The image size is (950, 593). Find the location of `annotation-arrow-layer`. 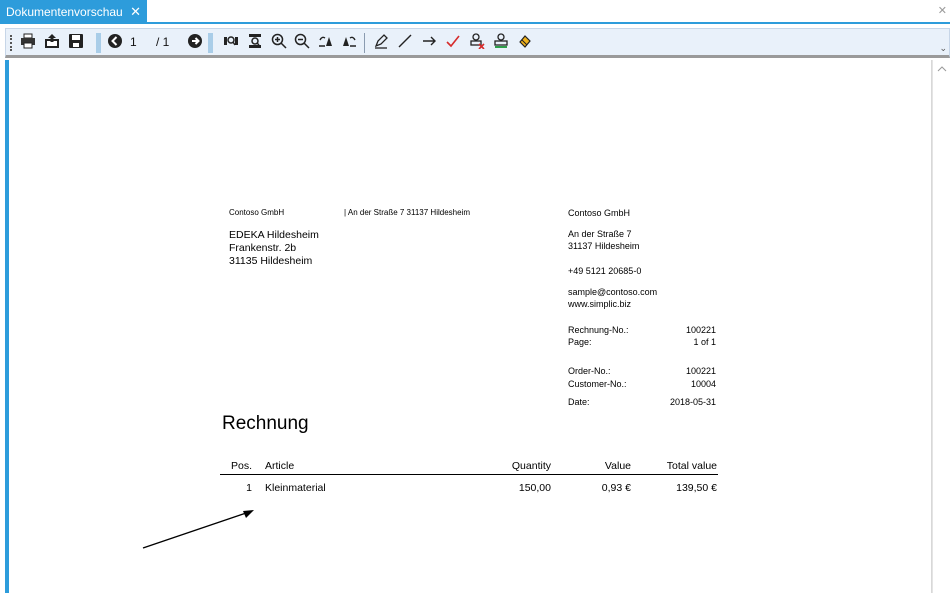

annotation-arrow-layer is located at coordinates (198, 529).